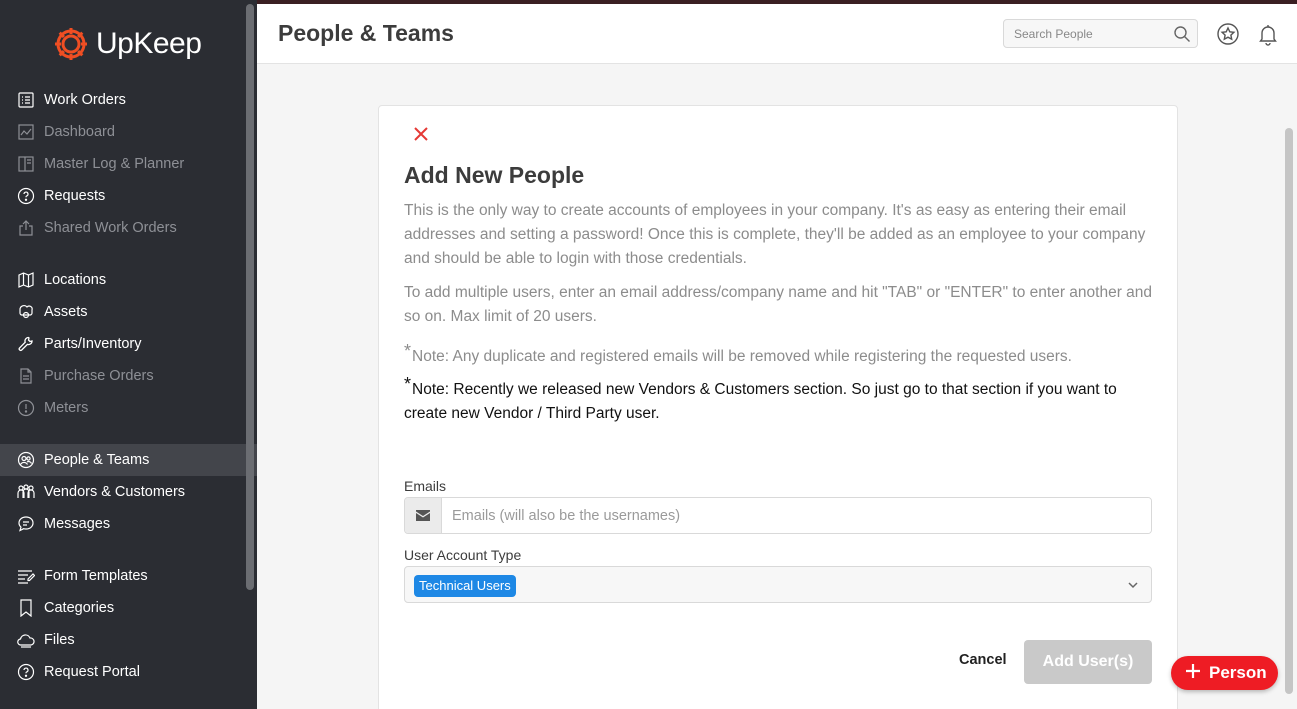 The height and width of the screenshot is (709, 1297). I want to click on sidebar-item-label: Work Orders, so click(85, 100).